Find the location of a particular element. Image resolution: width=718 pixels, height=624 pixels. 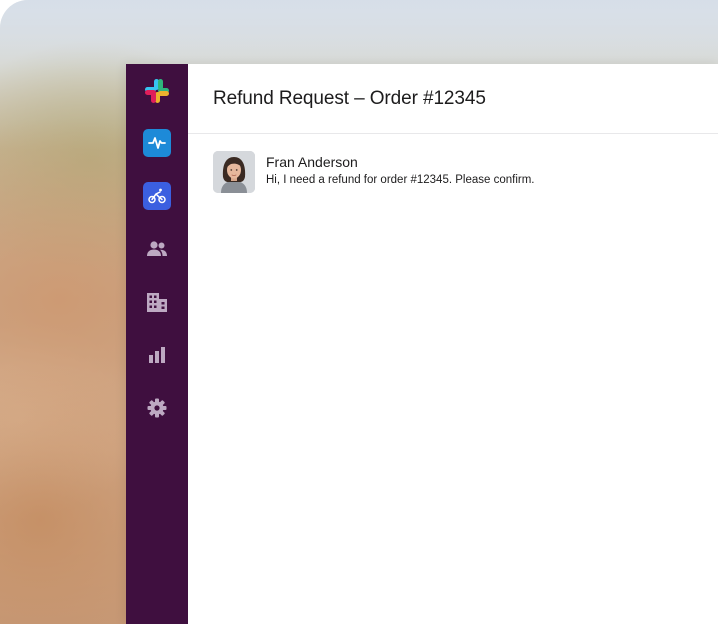

nav-directory is located at coordinates (157, 302).